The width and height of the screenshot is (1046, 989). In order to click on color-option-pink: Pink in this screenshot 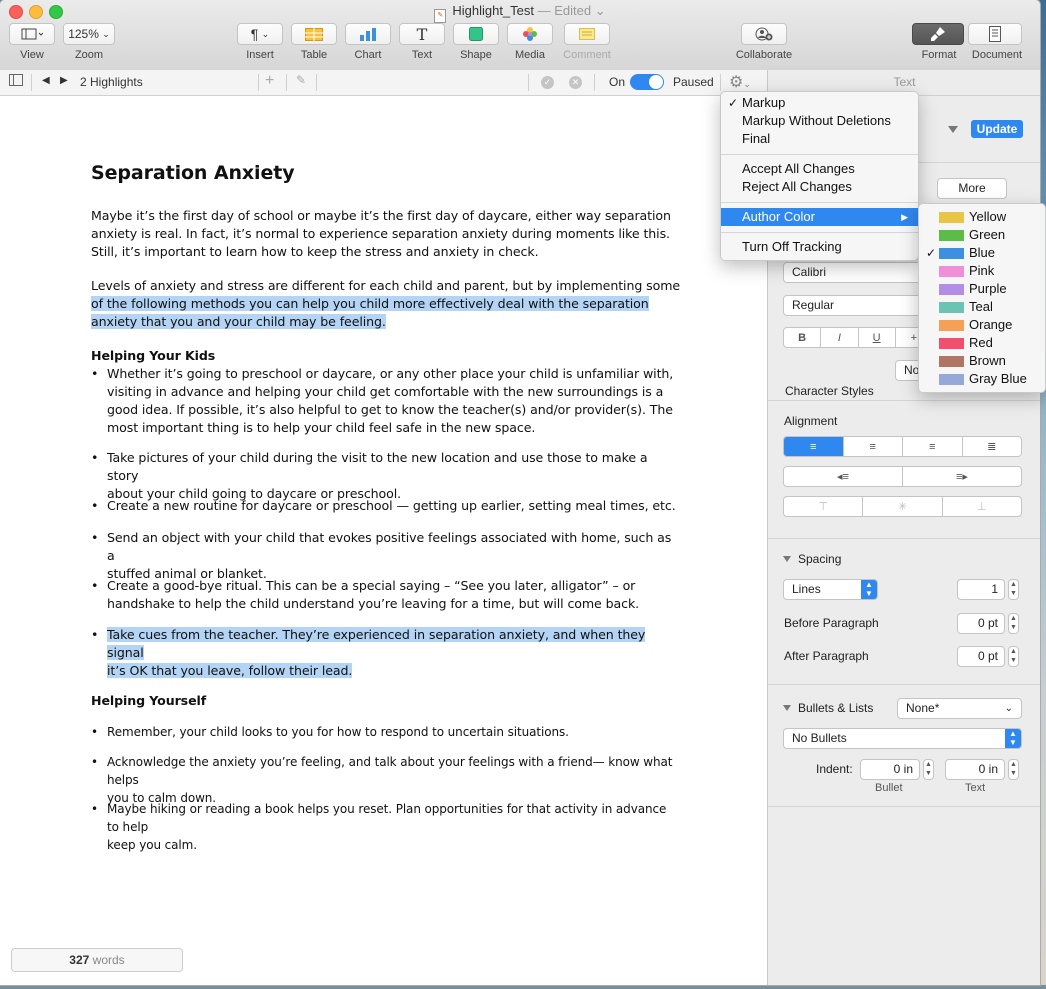, I will do `click(982, 271)`.